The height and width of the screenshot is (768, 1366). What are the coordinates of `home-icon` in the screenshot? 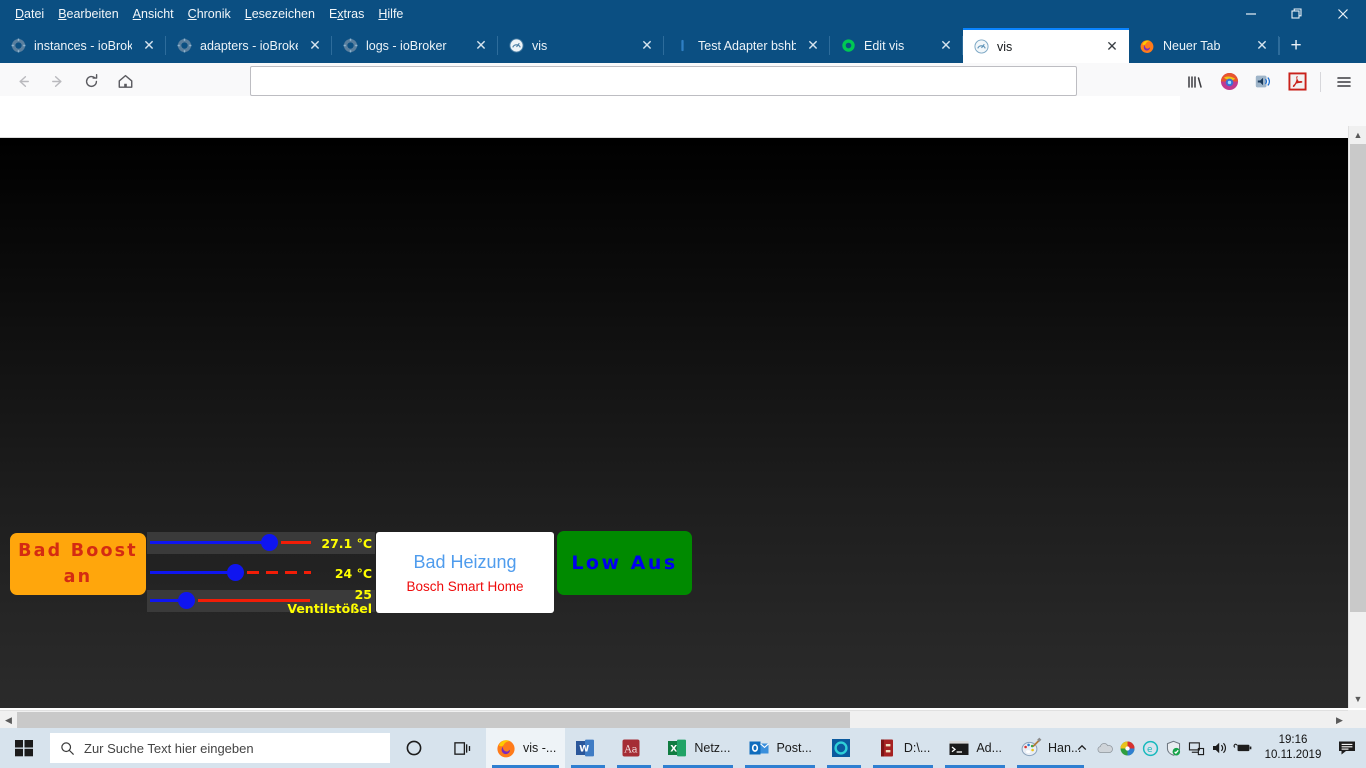 It's located at (125, 81).